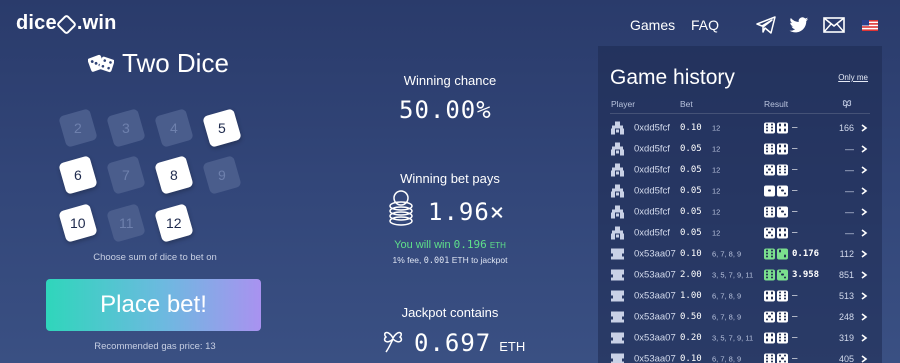  Describe the element at coordinates (686, 104) in the screenshot. I see `column-bet: Bet` at that location.